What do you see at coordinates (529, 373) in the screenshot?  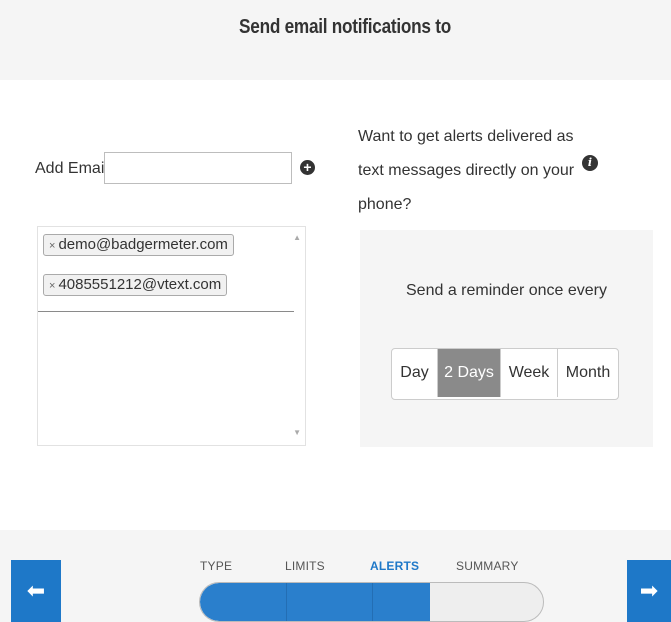 I see `frequency-option-week: Week` at bounding box center [529, 373].